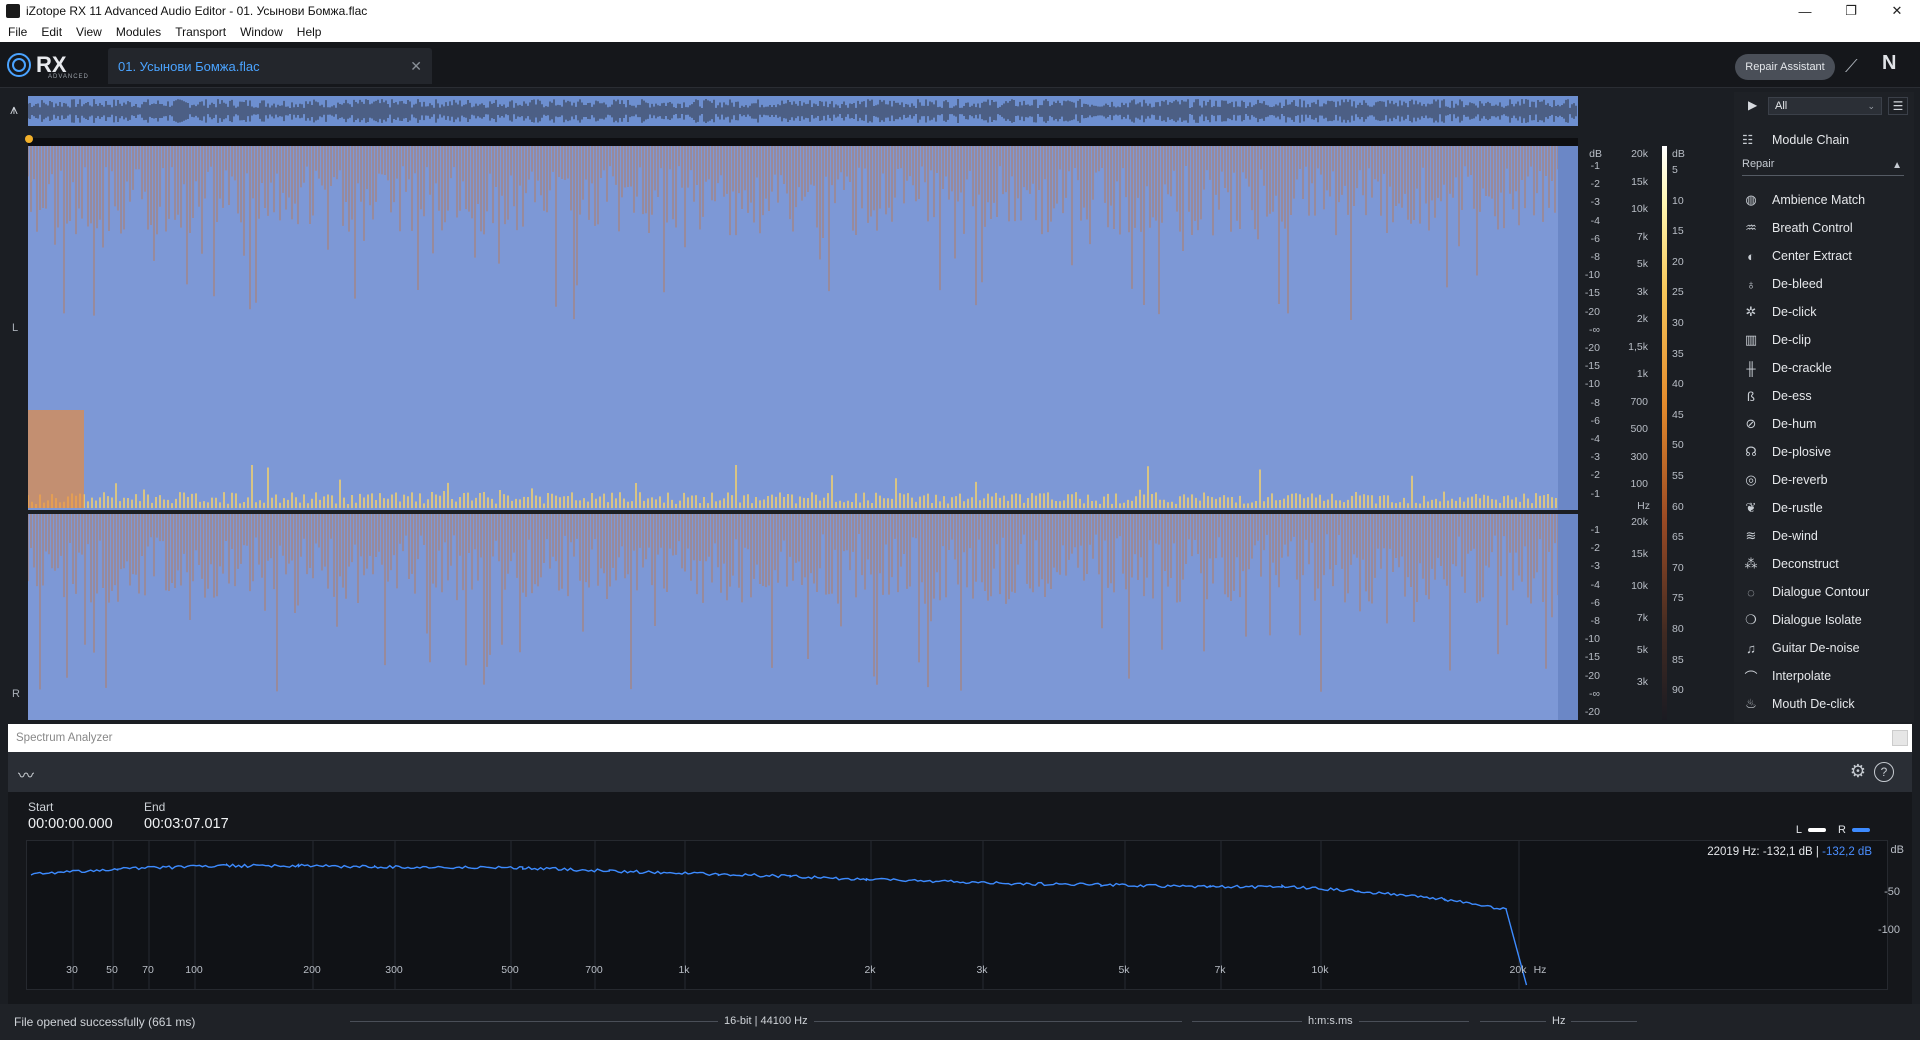  What do you see at coordinates (1595, 493) in the screenshot?
I see `scale-tick: -1` at bounding box center [1595, 493].